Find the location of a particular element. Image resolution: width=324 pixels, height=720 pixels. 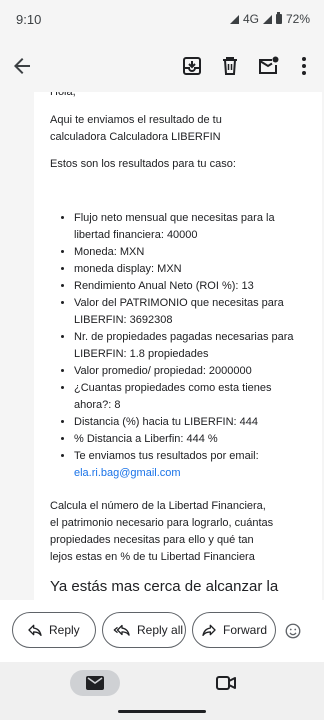

video-camera-icon is located at coordinates (226, 683).